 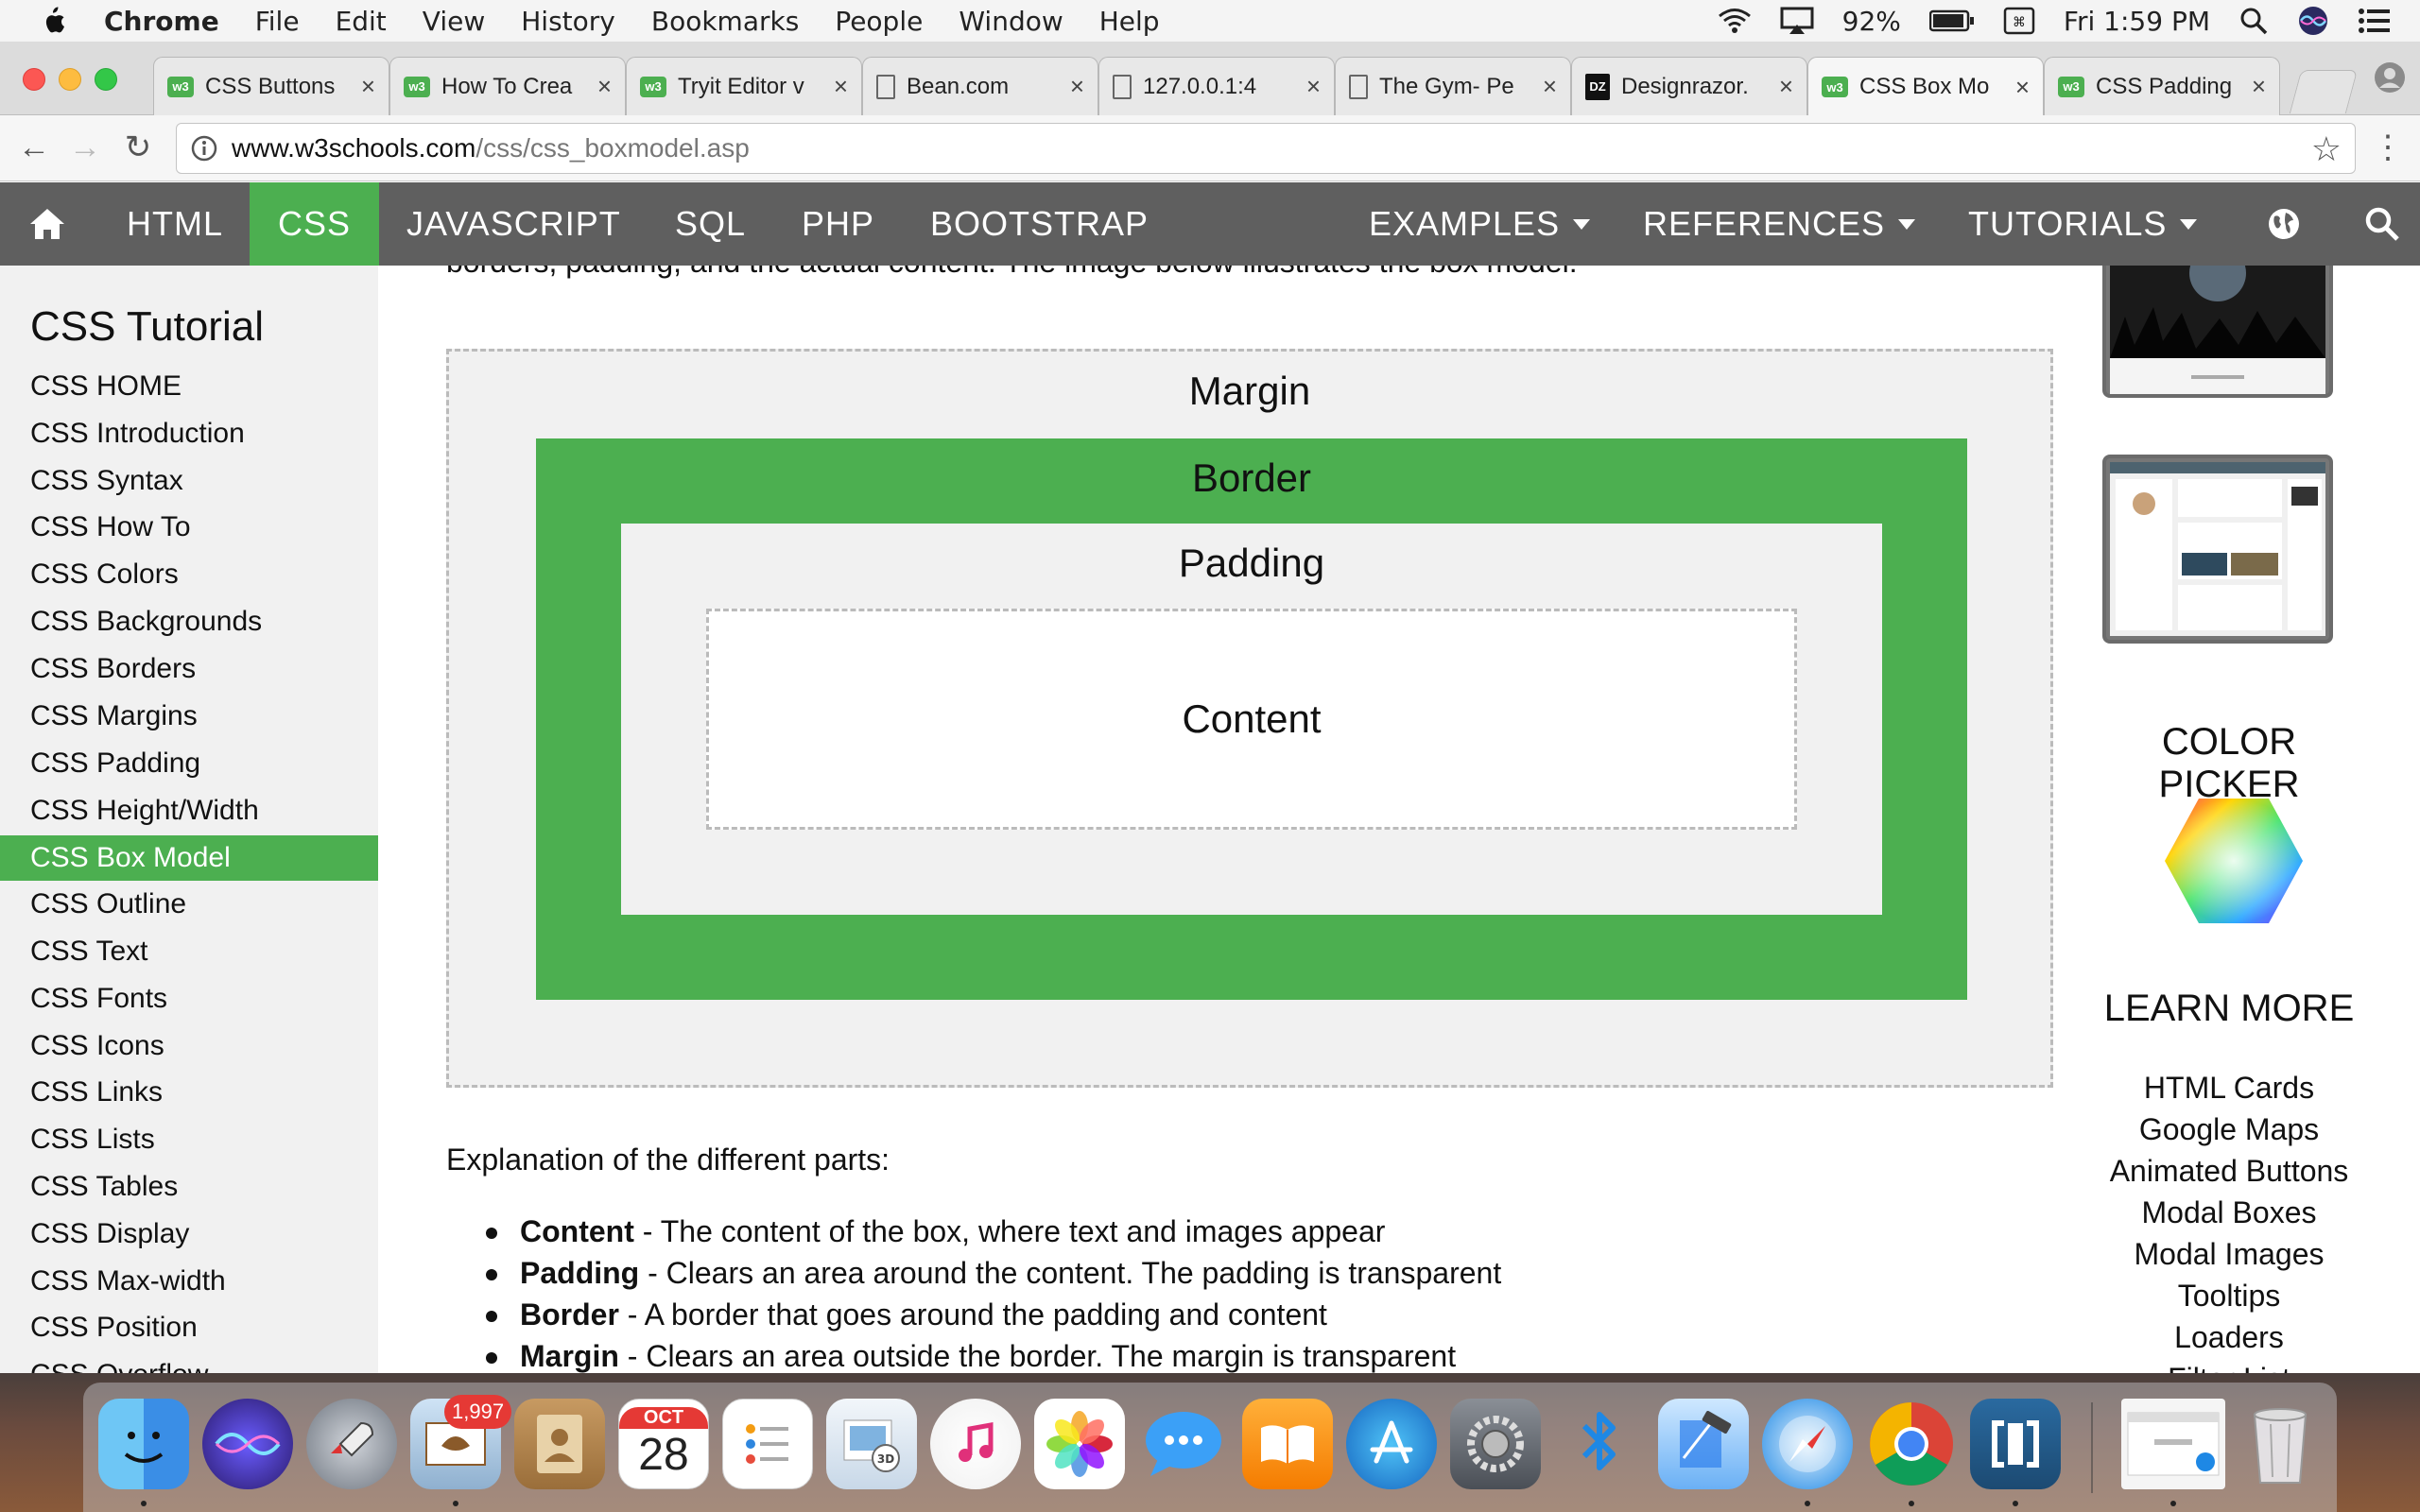 What do you see at coordinates (189, 1187) in the screenshot?
I see `sidebar-item-css-tables: CSS Tables` at bounding box center [189, 1187].